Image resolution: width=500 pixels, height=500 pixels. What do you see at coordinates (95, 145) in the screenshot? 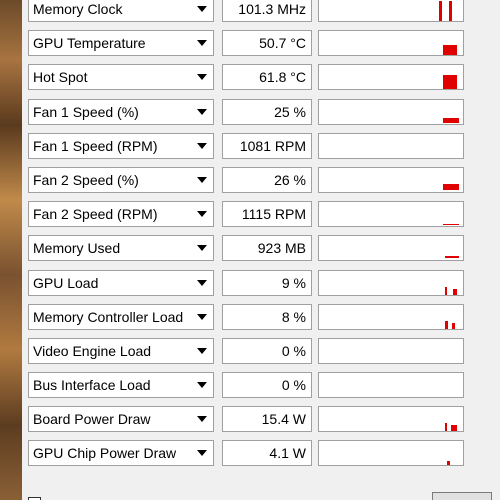
I see `sensor-name-label: Fan 1 Speed (RPM)` at bounding box center [95, 145].